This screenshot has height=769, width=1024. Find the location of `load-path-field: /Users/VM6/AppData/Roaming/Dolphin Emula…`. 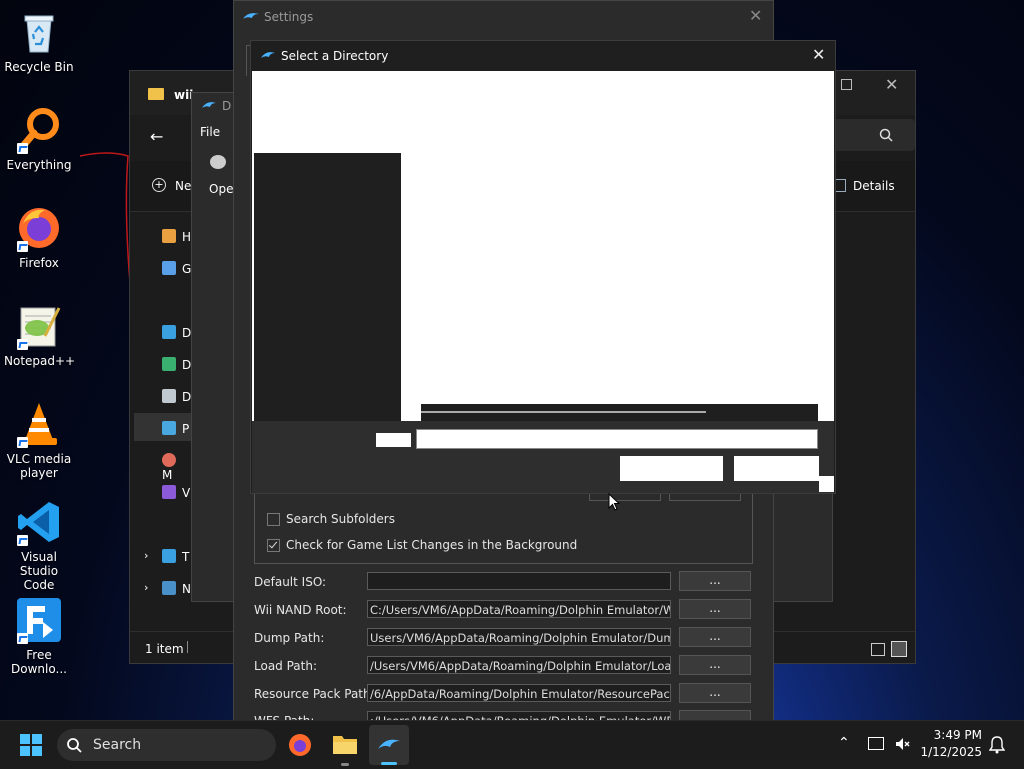

load-path-field: /Users/VM6/AppData/Roaming/Dolphin Emula… is located at coordinates (519, 665).